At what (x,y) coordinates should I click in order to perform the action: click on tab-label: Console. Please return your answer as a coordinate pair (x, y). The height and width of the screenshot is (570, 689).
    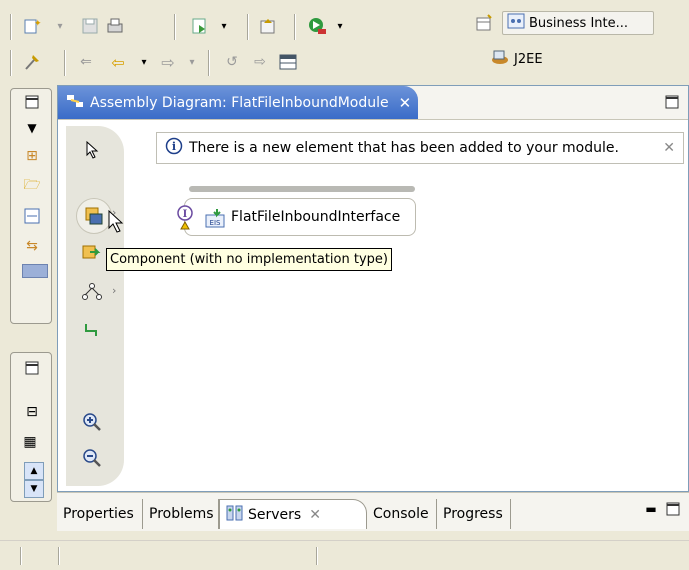
    Looking at the image, I should click on (401, 514).